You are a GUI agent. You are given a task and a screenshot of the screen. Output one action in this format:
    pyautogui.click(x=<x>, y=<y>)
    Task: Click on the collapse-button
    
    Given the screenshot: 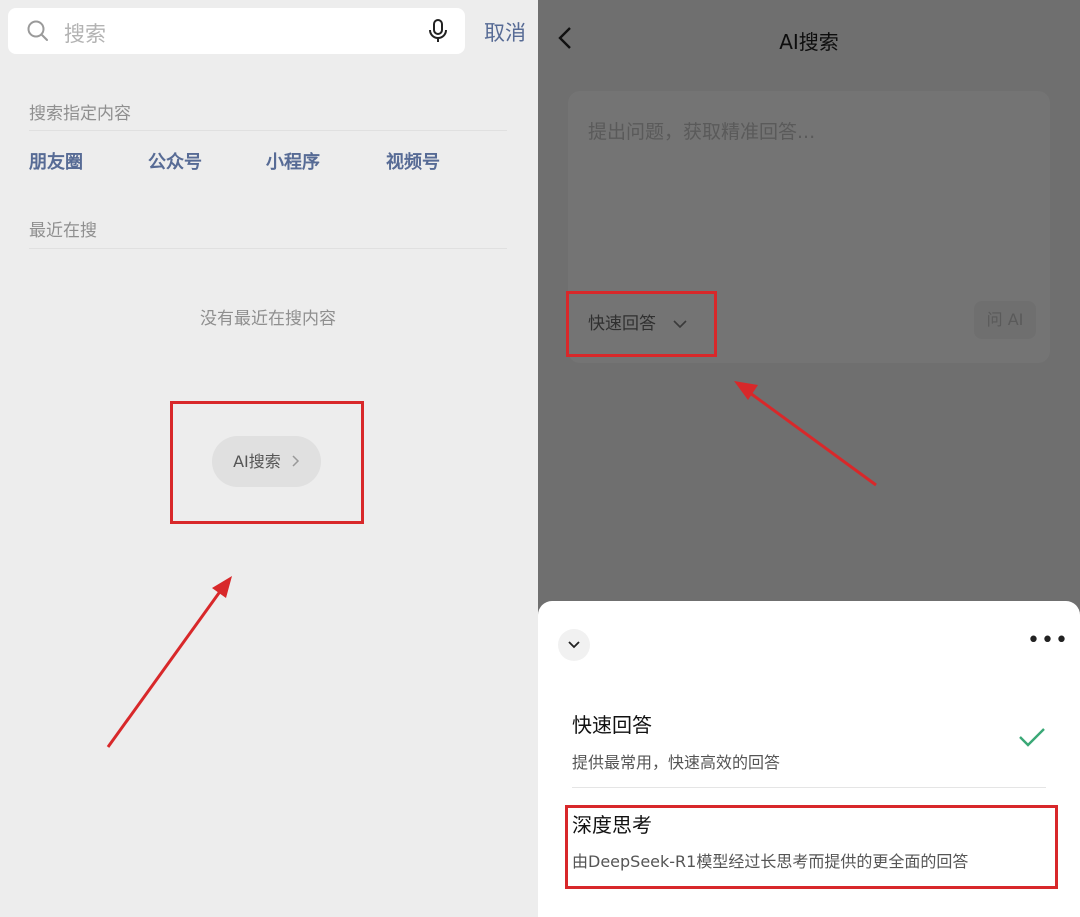 What is the action you would take?
    pyautogui.click(x=574, y=645)
    